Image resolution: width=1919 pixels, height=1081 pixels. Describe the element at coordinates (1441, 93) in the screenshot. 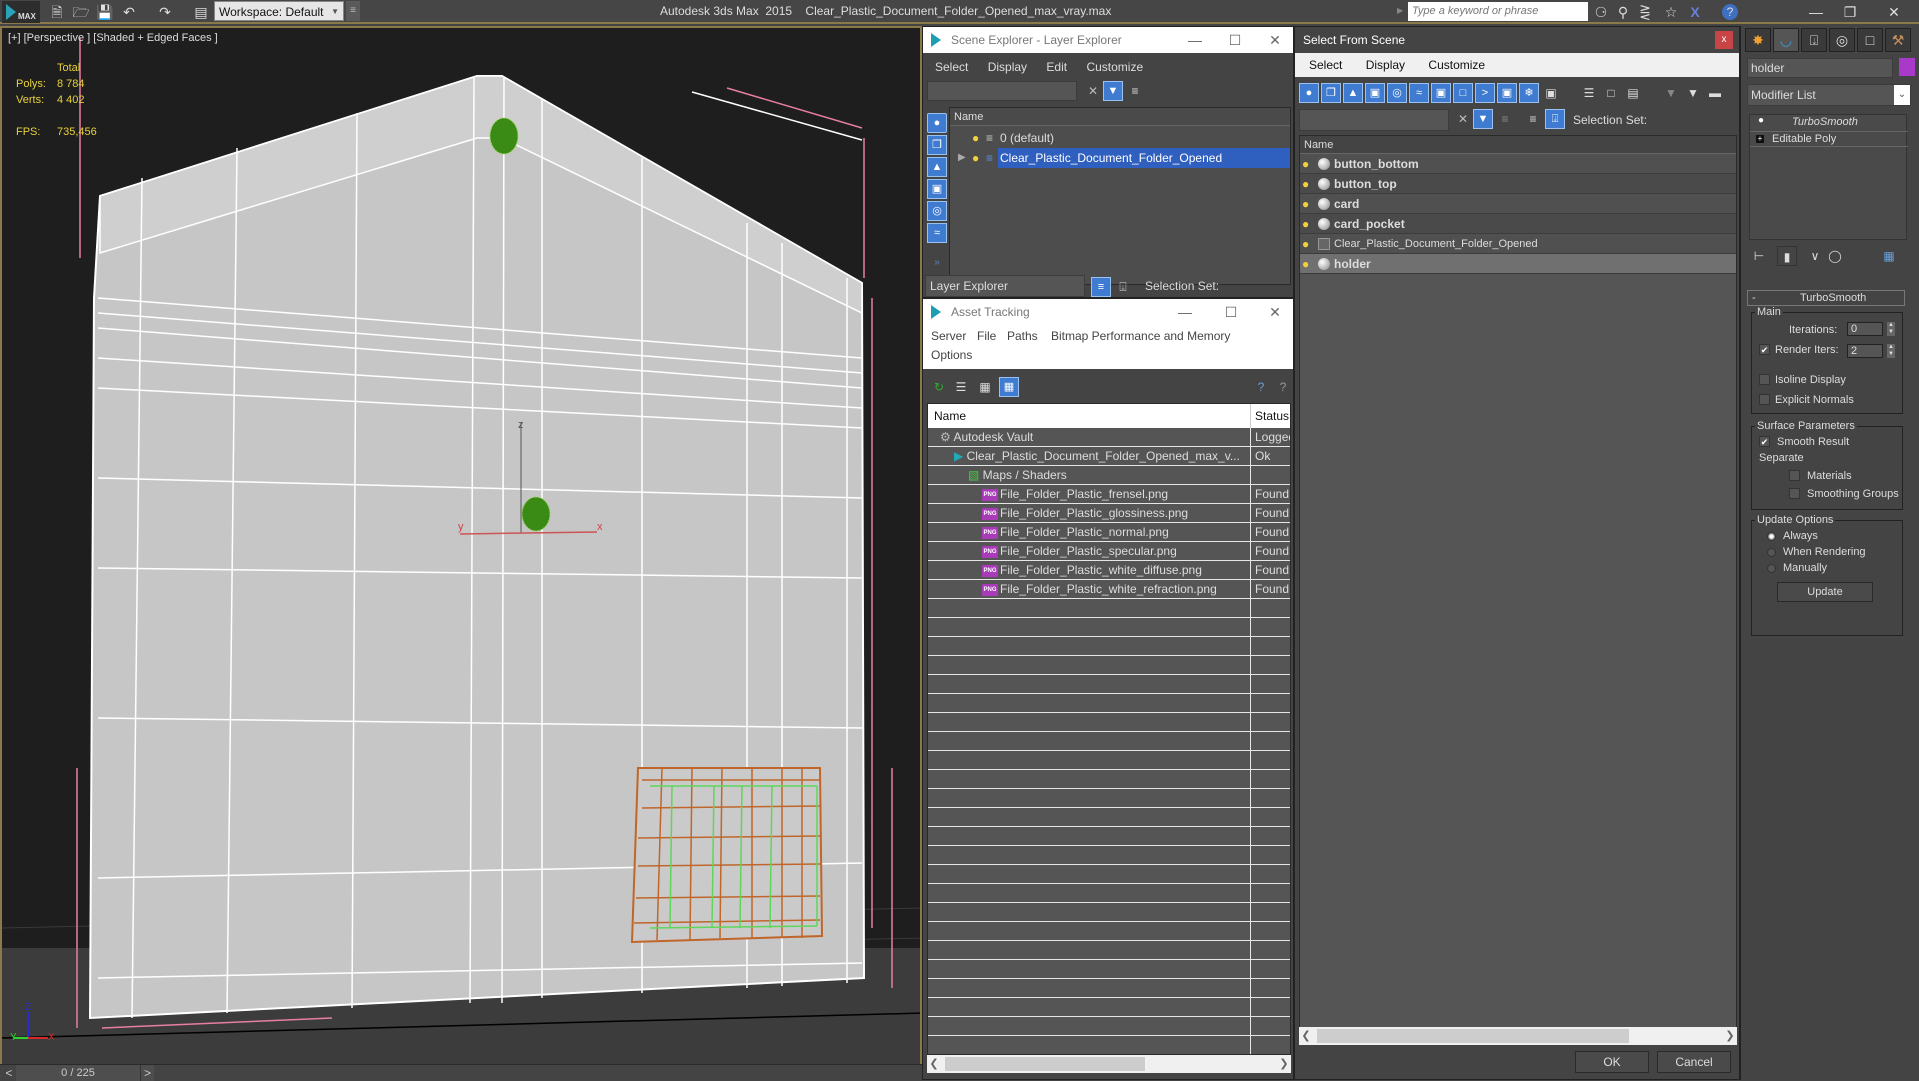

I see `display-groups-icon: ▣` at that location.